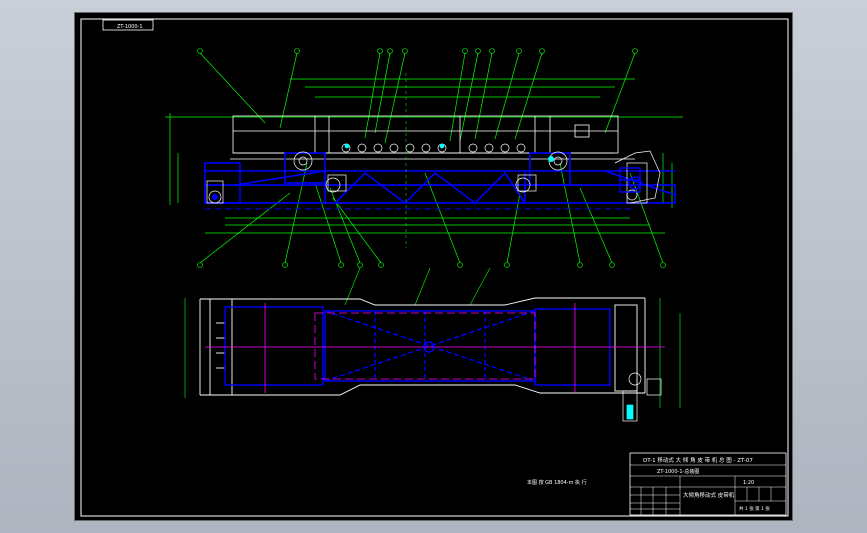 This screenshot has height=533, width=867. What do you see at coordinates (698, 460) in the screenshot?
I see `title-block-header: DT-1 移动式 大 倾 角 皮 带 机 总 图 - ZT-07` at bounding box center [698, 460].